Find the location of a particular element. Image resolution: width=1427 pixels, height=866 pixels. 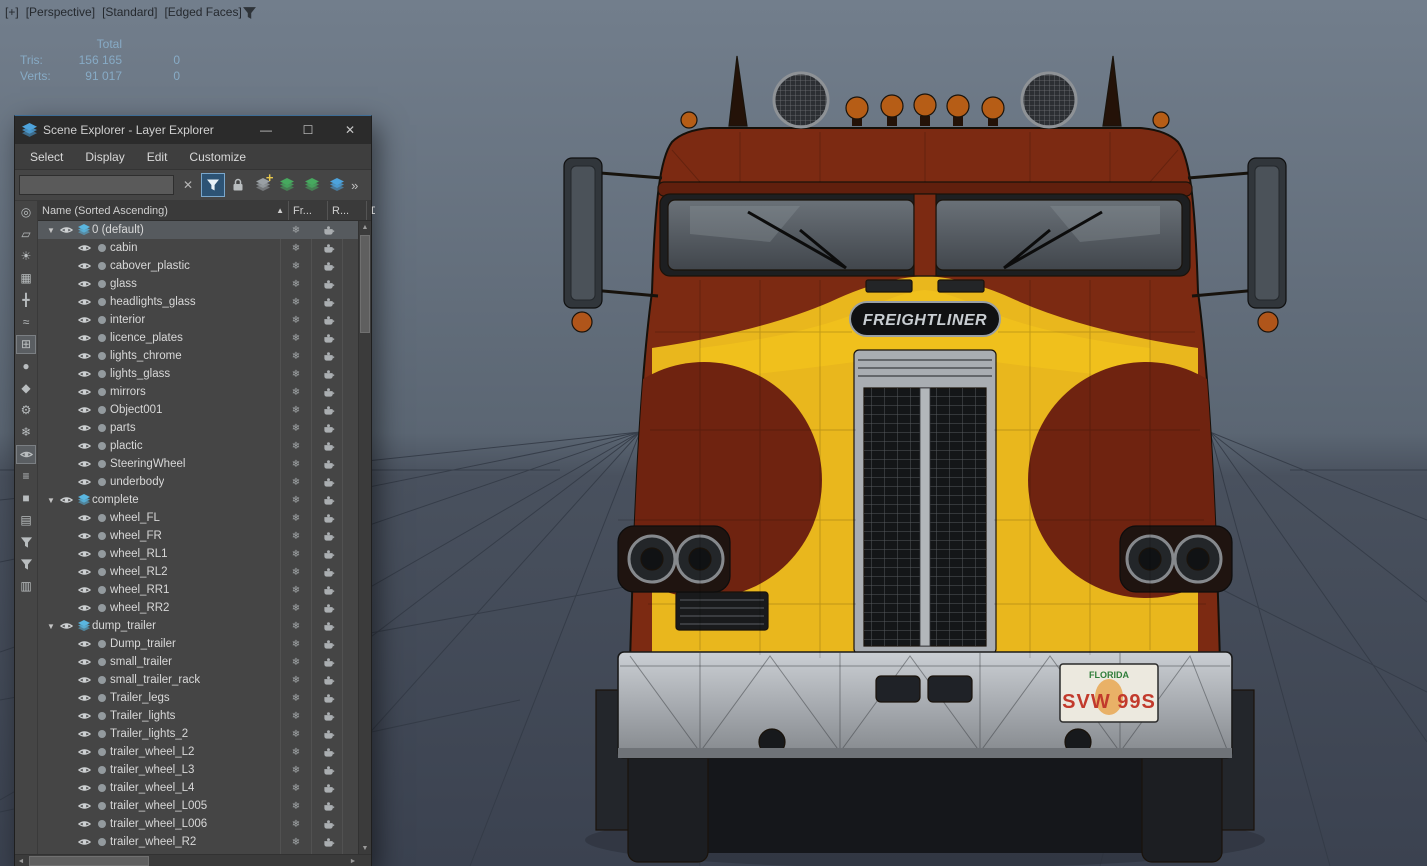

scroll-down-icon: ▼ is located at coordinates (365, 848).